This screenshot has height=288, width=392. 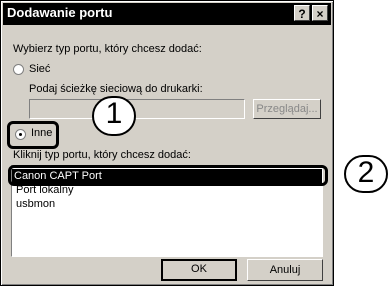 What do you see at coordinates (102, 155) in the screenshot?
I see `other-port-prompt: Kliknij typ portu, który chcesz dodać:` at bounding box center [102, 155].